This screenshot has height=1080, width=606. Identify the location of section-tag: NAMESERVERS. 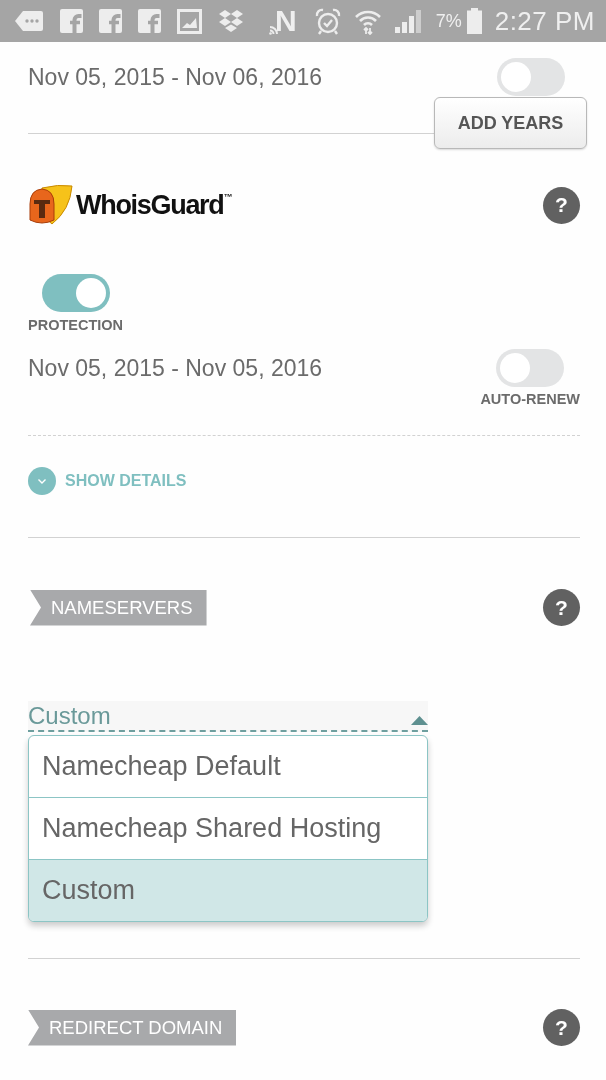
(118, 607).